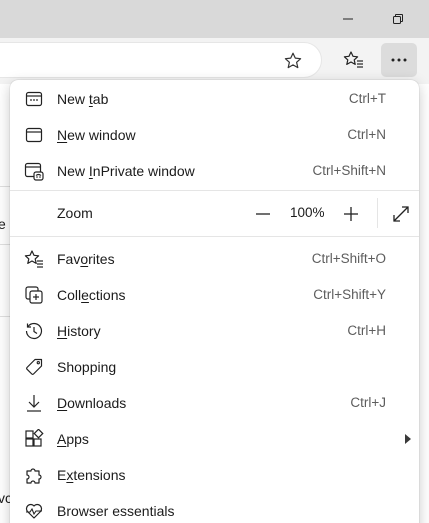 The width and height of the screenshot is (429, 523). I want to click on favorites-button, so click(354, 60).